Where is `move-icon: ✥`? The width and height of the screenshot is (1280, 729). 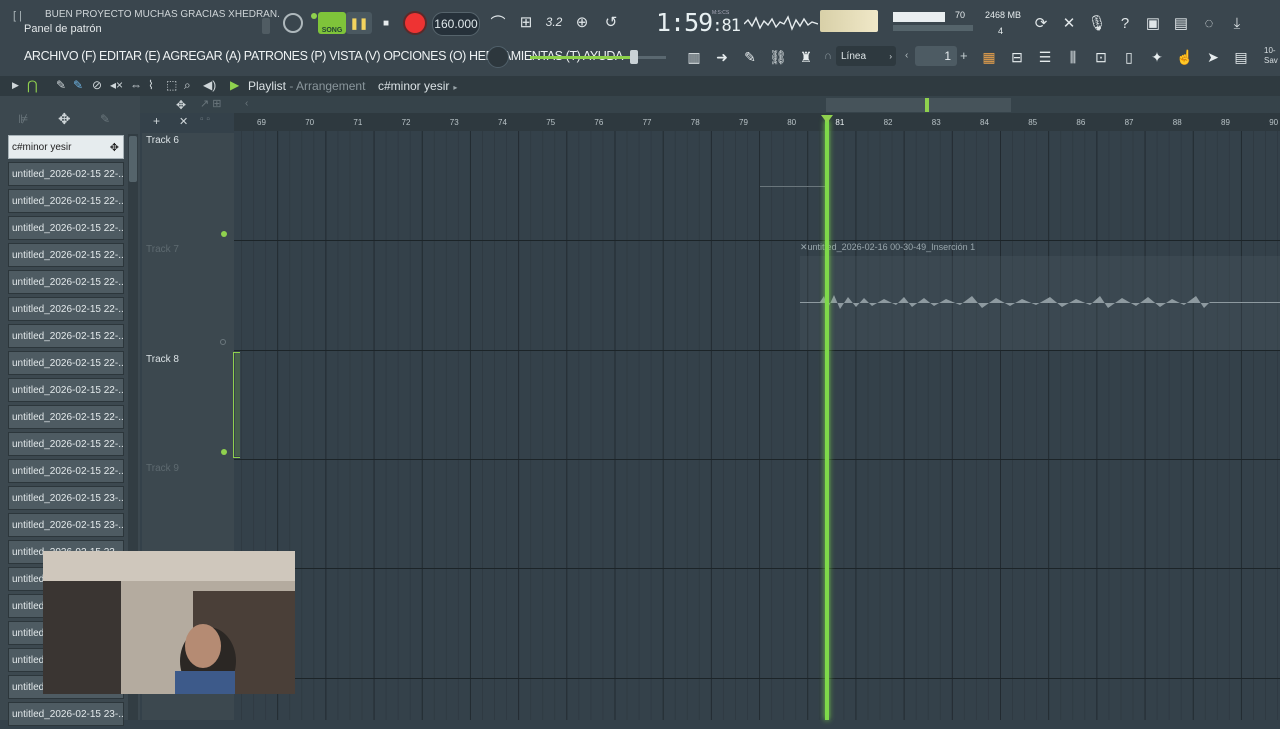 move-icon: ✥ is located at coordinates (64, 119).